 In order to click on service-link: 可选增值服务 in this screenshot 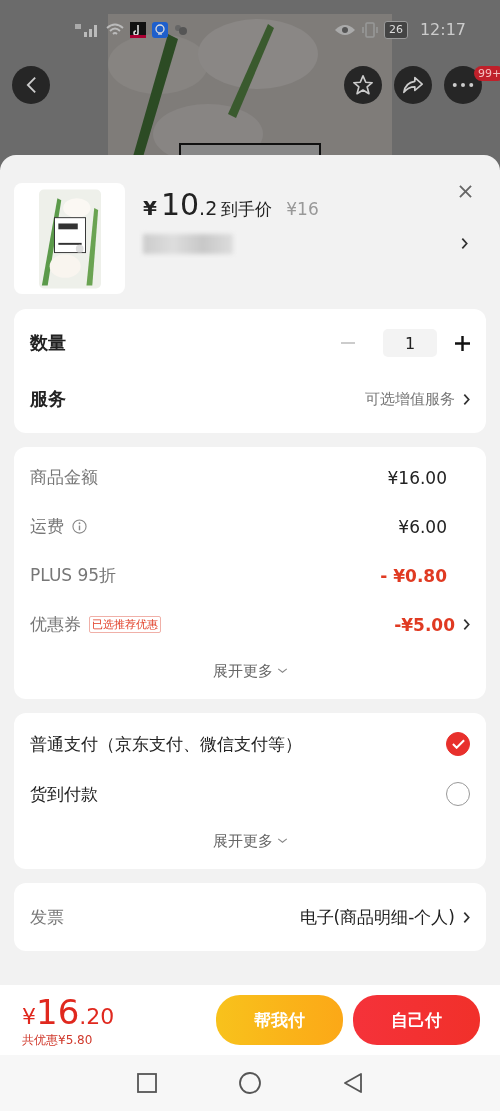, I will do `click(410, 399)`.